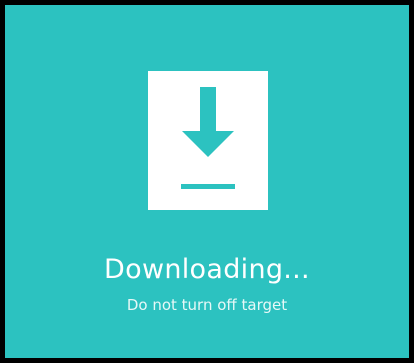 The image size is (414, 363). Describe the element at coordinates (207, 305) in the screenshot. I see `status-subtitle: Do not turn off target` at that location.